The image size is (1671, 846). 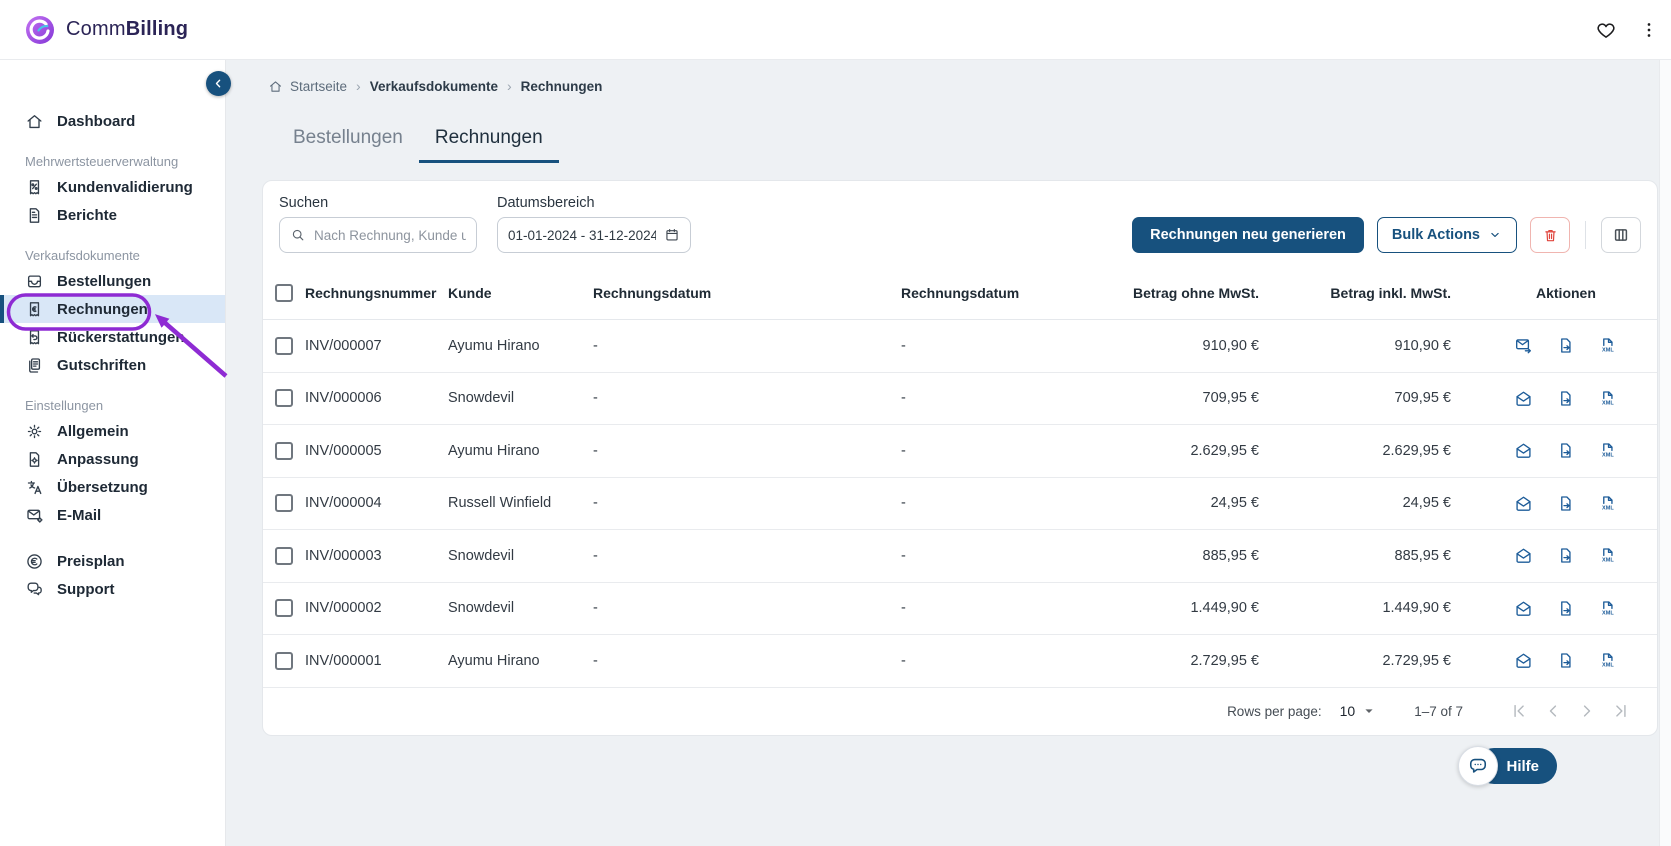 What do you see at coordinates (284, 293) in the screenshot?
I see `select-all-checkbox` at bounding box center [284, 293].